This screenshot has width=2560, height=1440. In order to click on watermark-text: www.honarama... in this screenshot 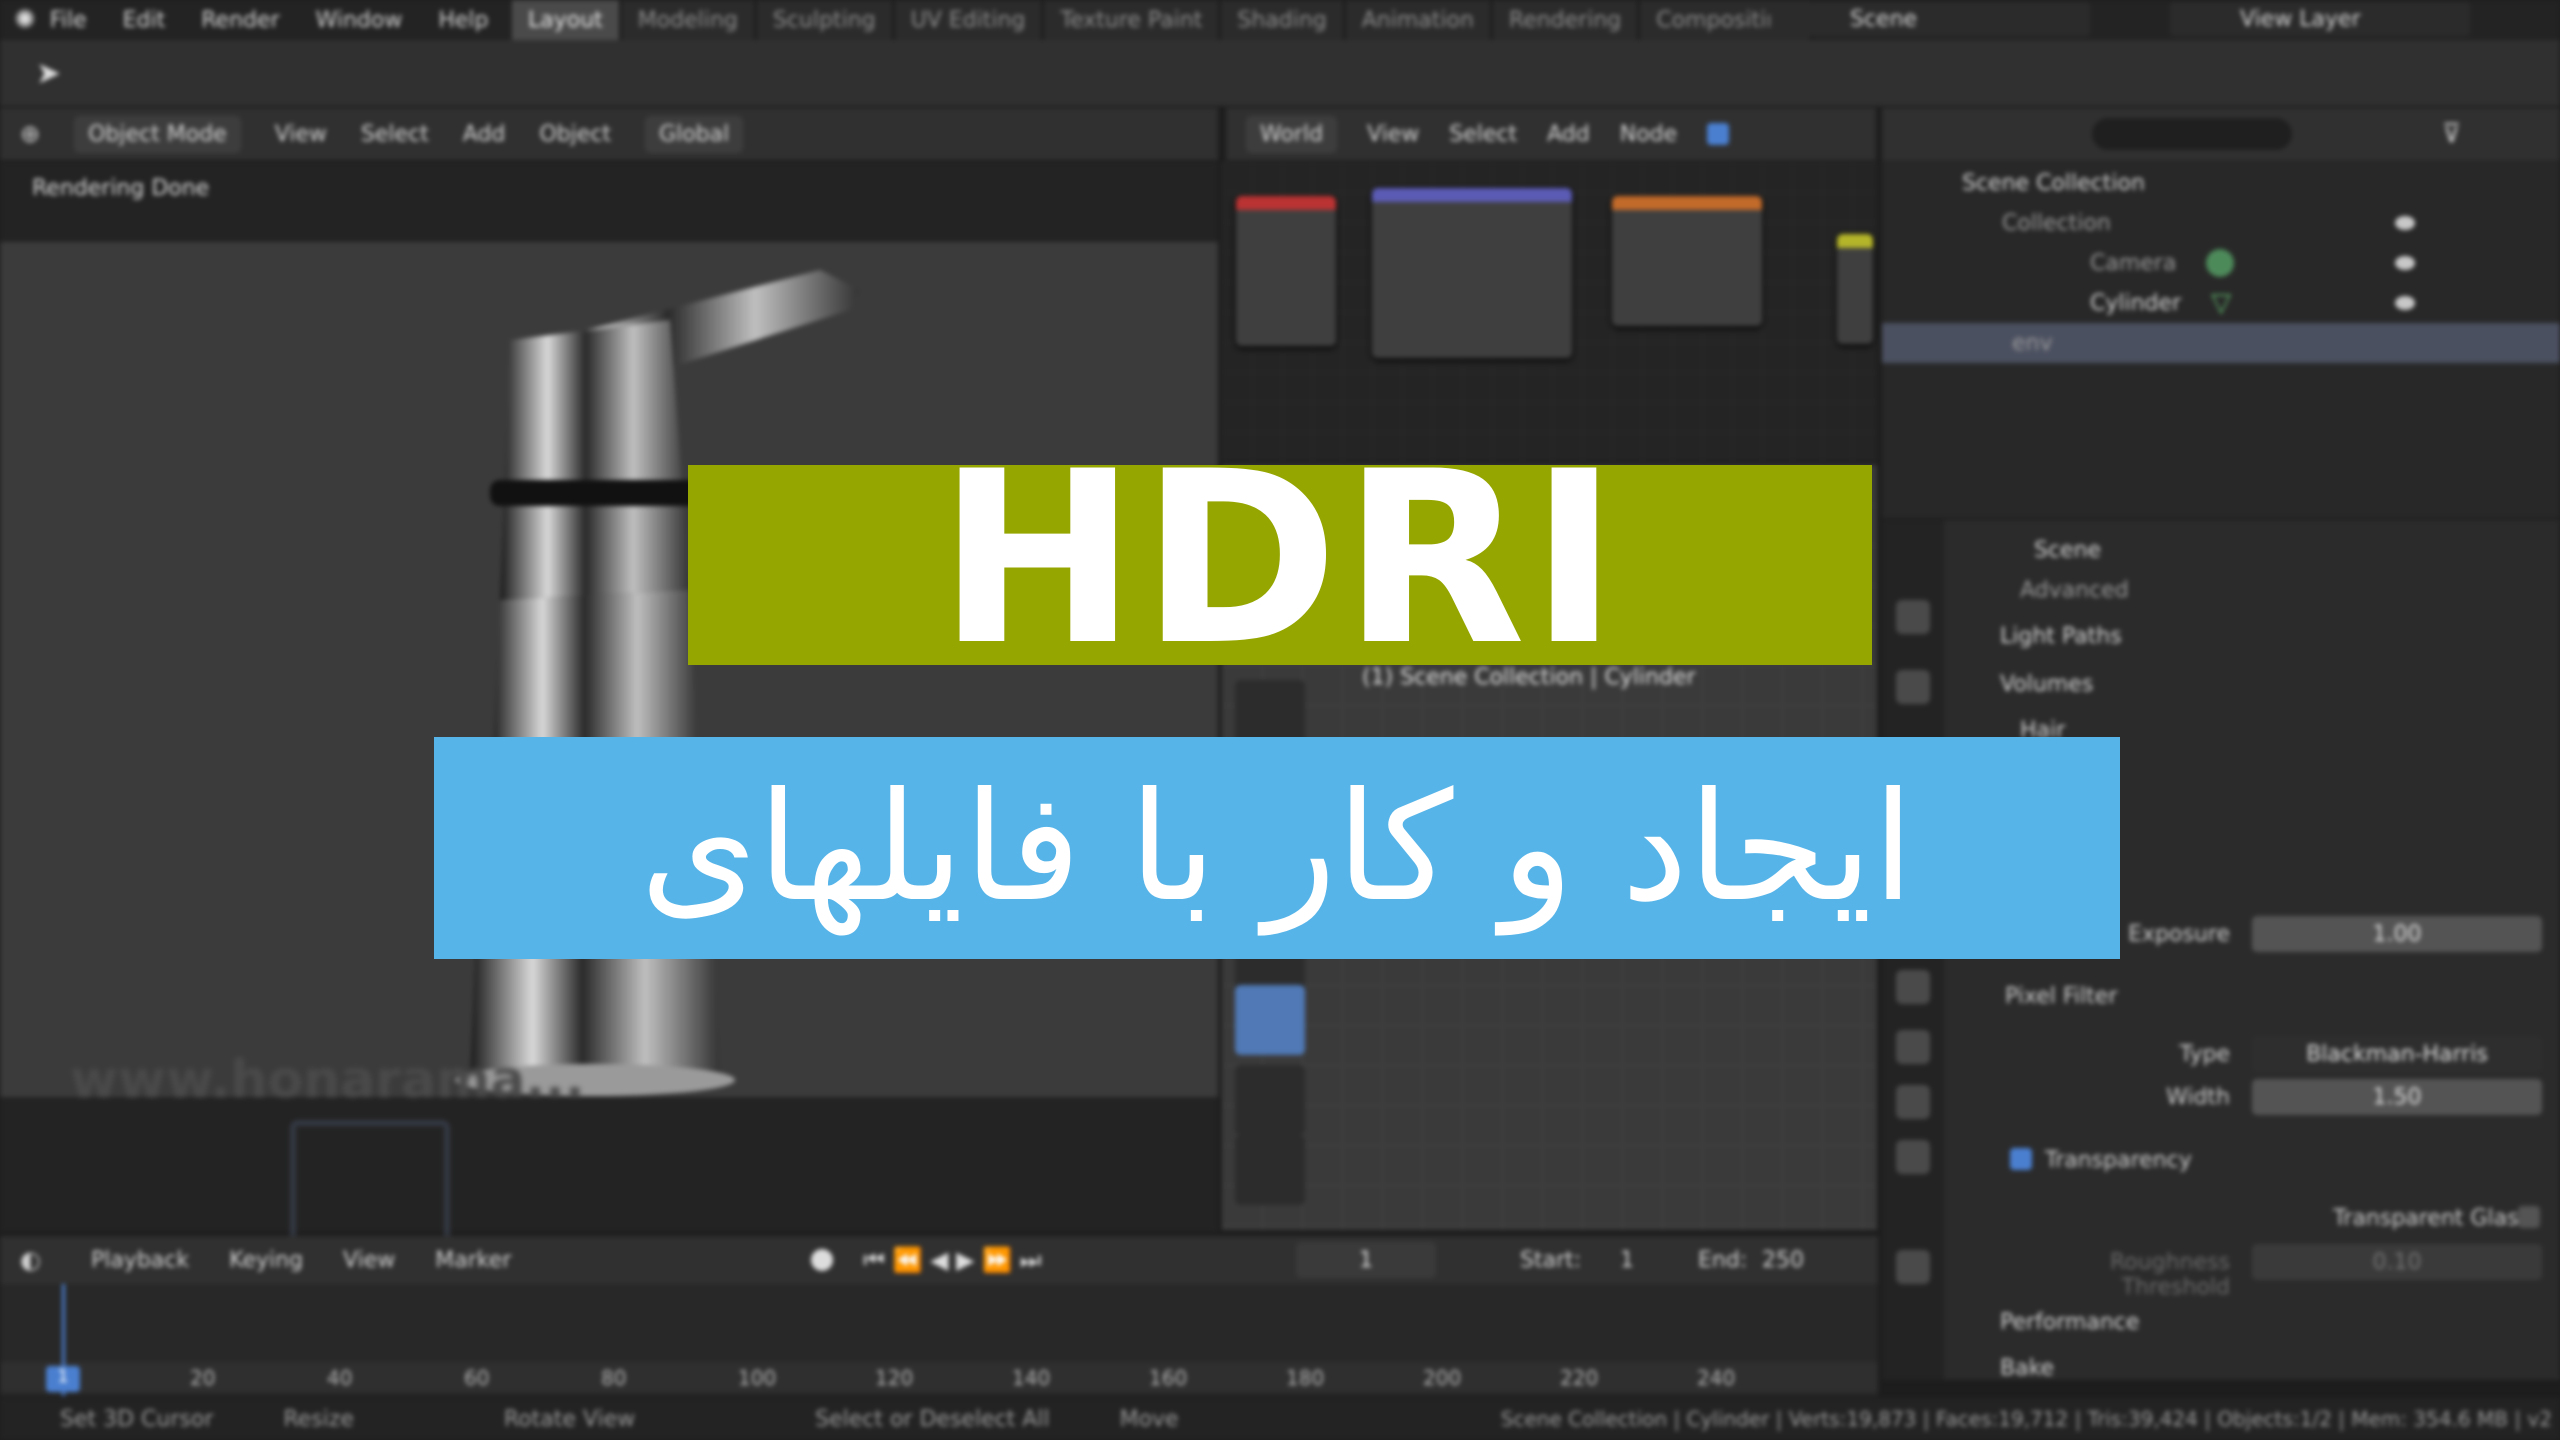, I will do `click(327, 1080)`.